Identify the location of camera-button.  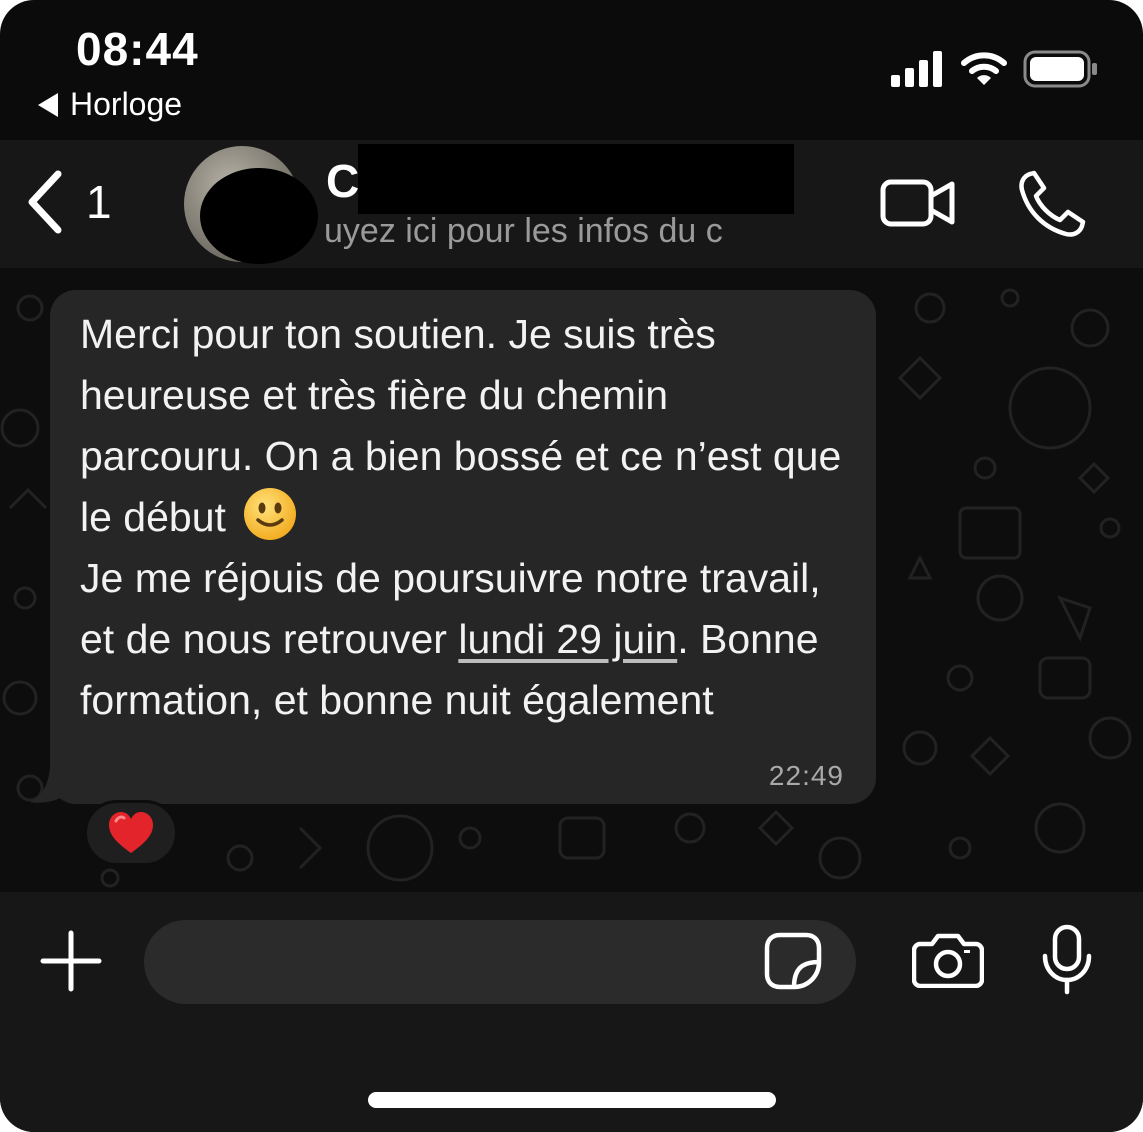
(948, 962).